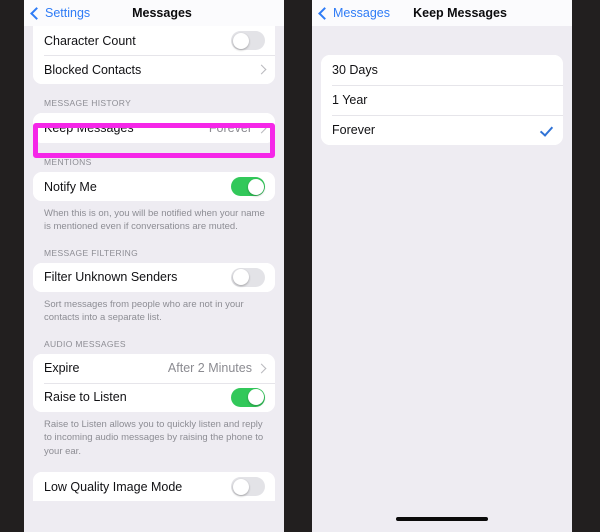 The image size is (600, 532). I want to click on row-keep-messages: Keep Messages Forever, so click(154, 128).